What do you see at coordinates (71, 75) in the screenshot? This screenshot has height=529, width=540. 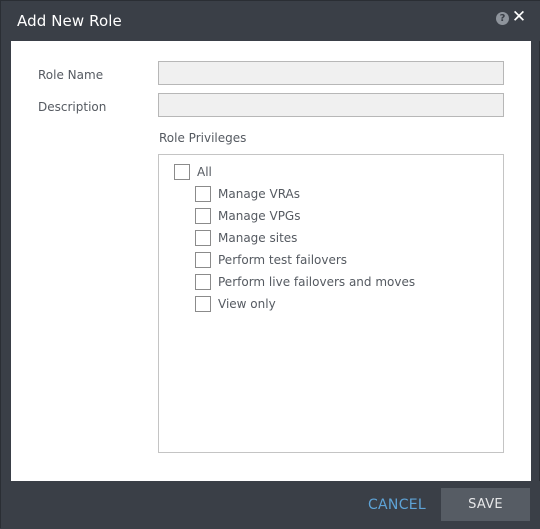 I see `role-name-label: Role Name` at bounding box center [71, 75].